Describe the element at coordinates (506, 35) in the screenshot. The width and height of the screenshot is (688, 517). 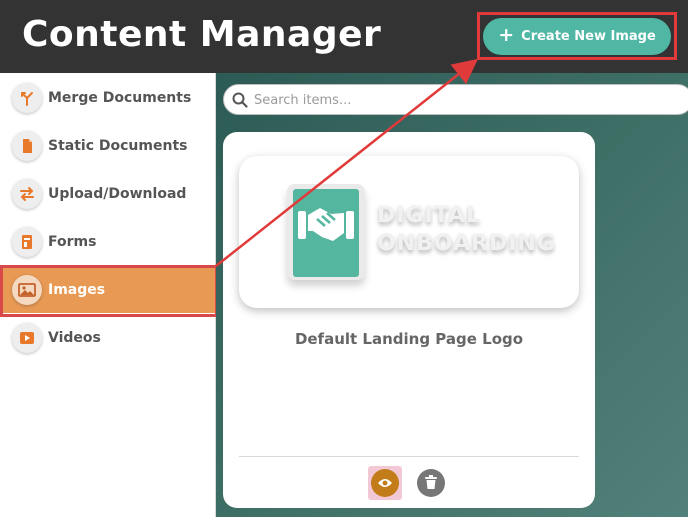
I see `plus-icon: +` at that location.